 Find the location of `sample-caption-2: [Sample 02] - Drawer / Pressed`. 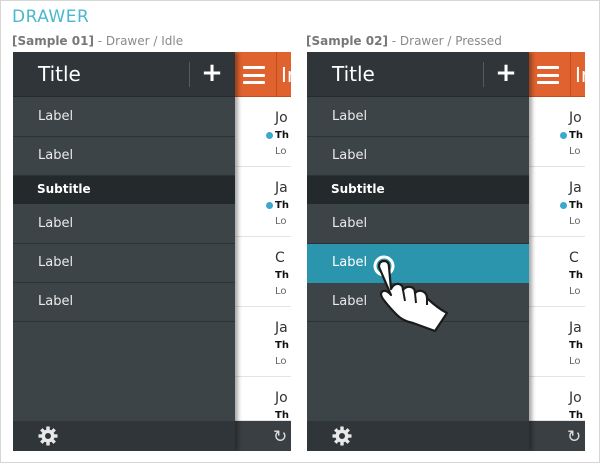

sample-caption-2: [Sample 02] - Drawer / Pressed is located at coordinates (404, 41).